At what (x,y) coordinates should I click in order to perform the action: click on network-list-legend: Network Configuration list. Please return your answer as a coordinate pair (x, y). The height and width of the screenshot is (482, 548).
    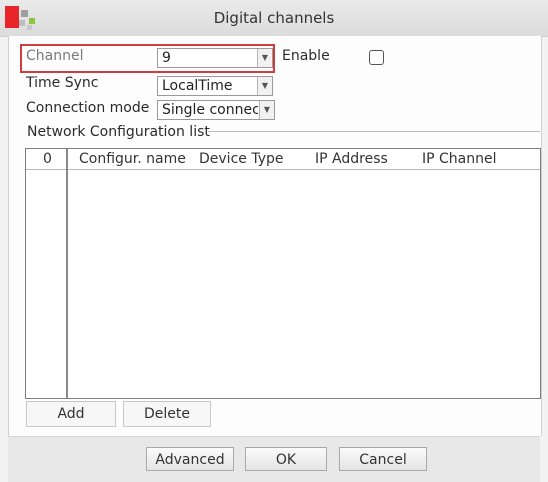
    Looking at the image, I should click on (118, 132).